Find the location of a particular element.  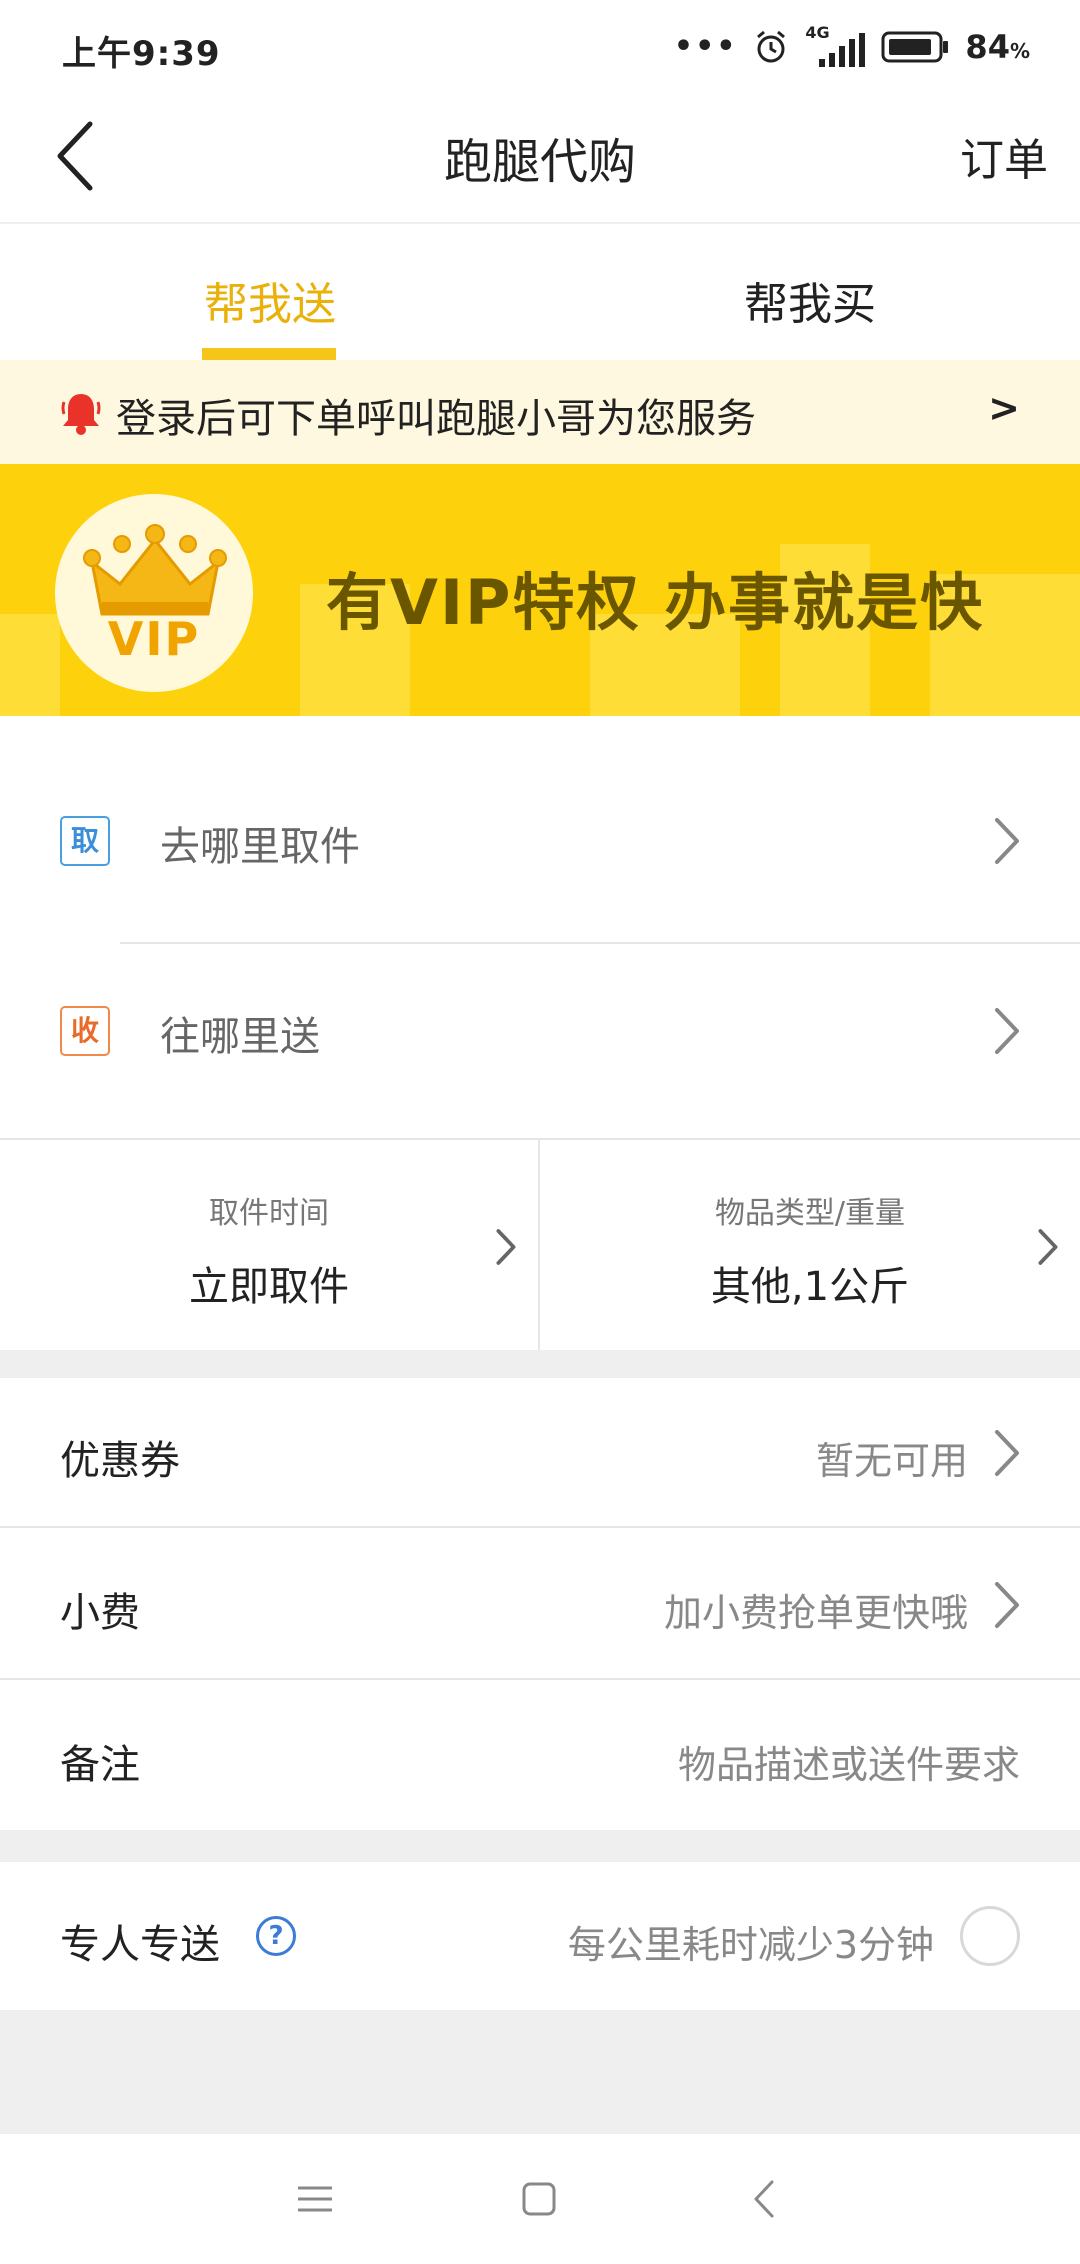

delivery-address-placeholder: 往哪里送 is located at coordinates (240, 1037).